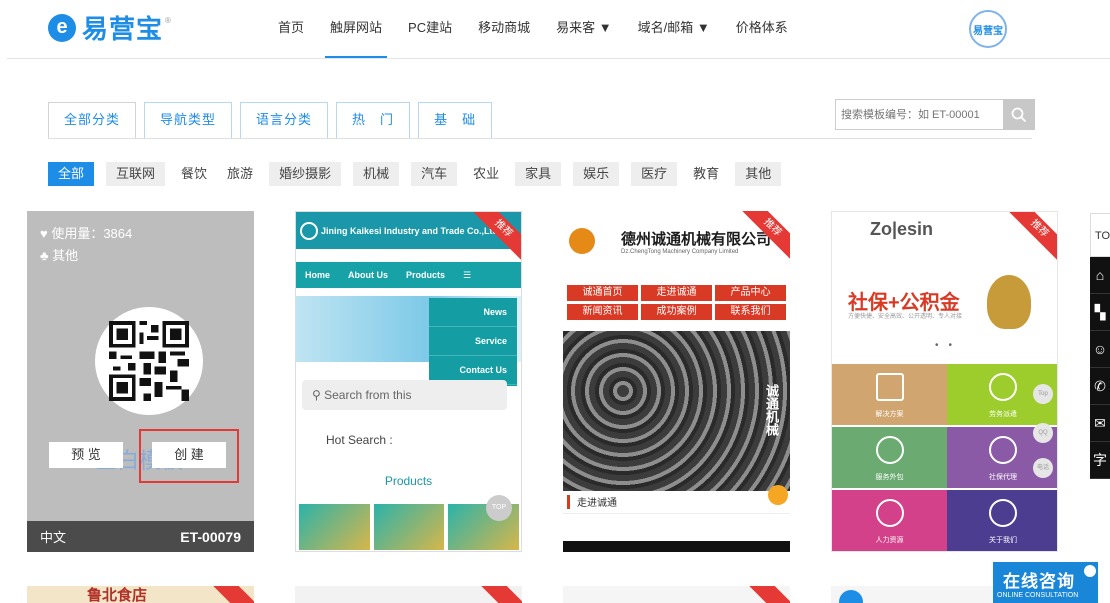 The image size is (1110, 603). I want to click on qq-icon: ☺, so click(1100, 349).